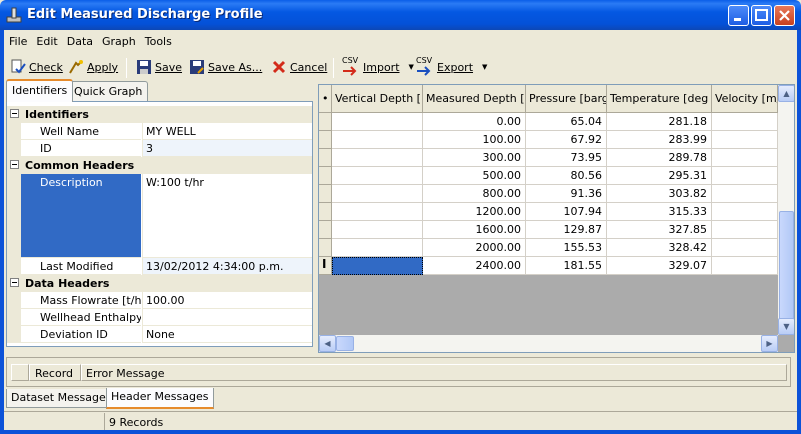 Image resolution: width=801 pixels, height=434 pixels. What do you see at coordinates (659, 122) in the screenshot?
I see `grid-cell: 281.18` at bounding box center [659, 122].